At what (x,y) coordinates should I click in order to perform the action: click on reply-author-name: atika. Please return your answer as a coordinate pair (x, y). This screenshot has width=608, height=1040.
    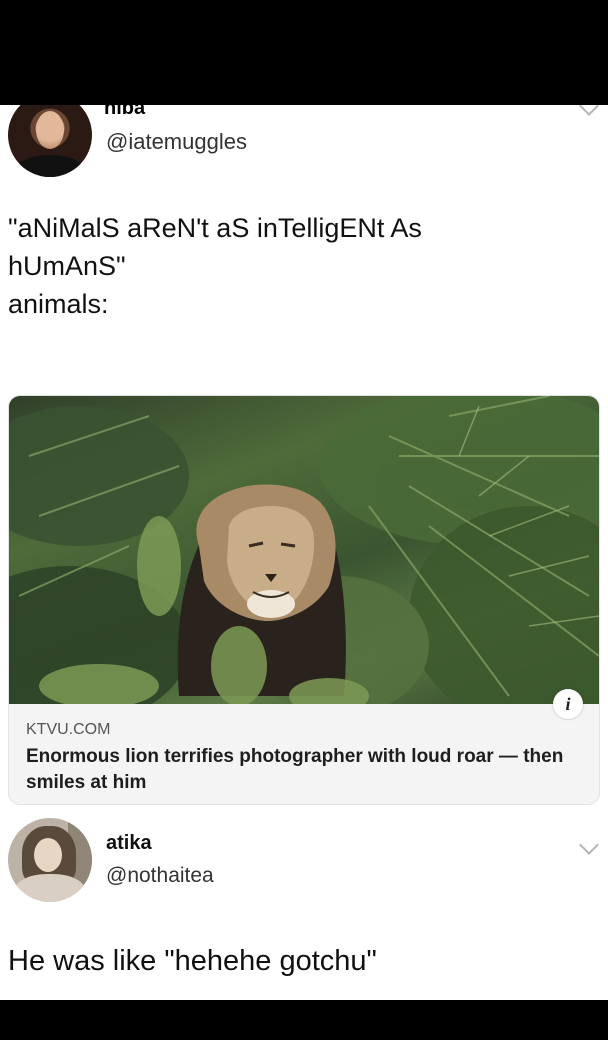
    Looking at the image, I should click on (129, 843).